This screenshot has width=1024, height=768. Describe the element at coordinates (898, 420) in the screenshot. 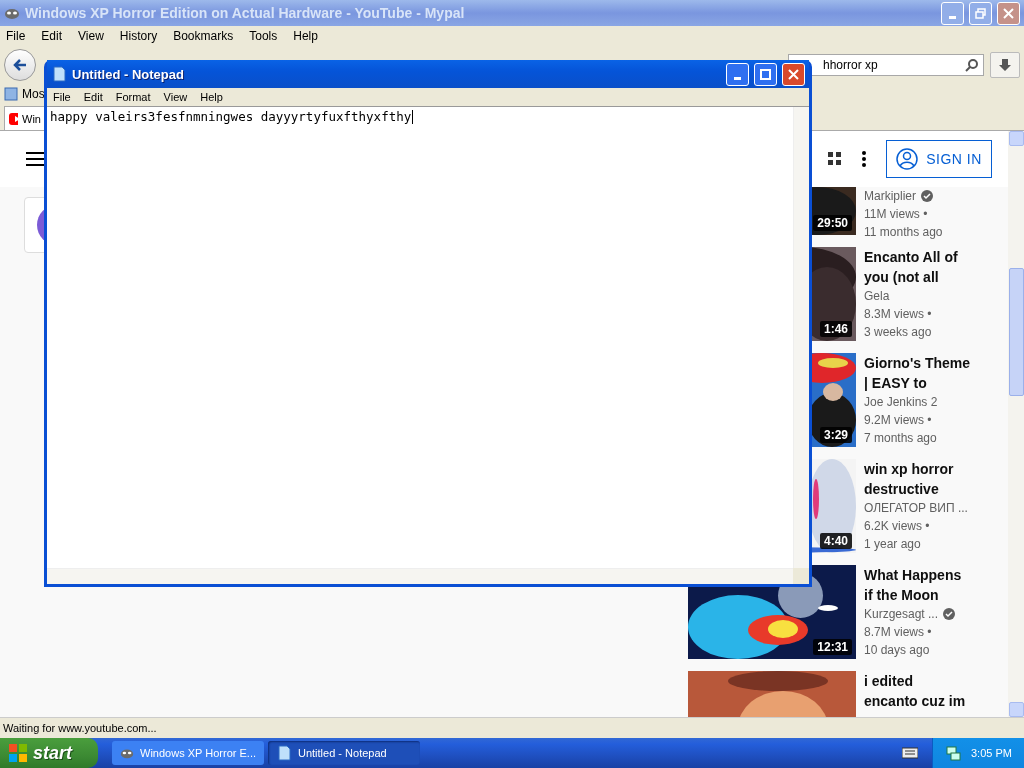

I see `view-count: 9.2M views •` at that location.